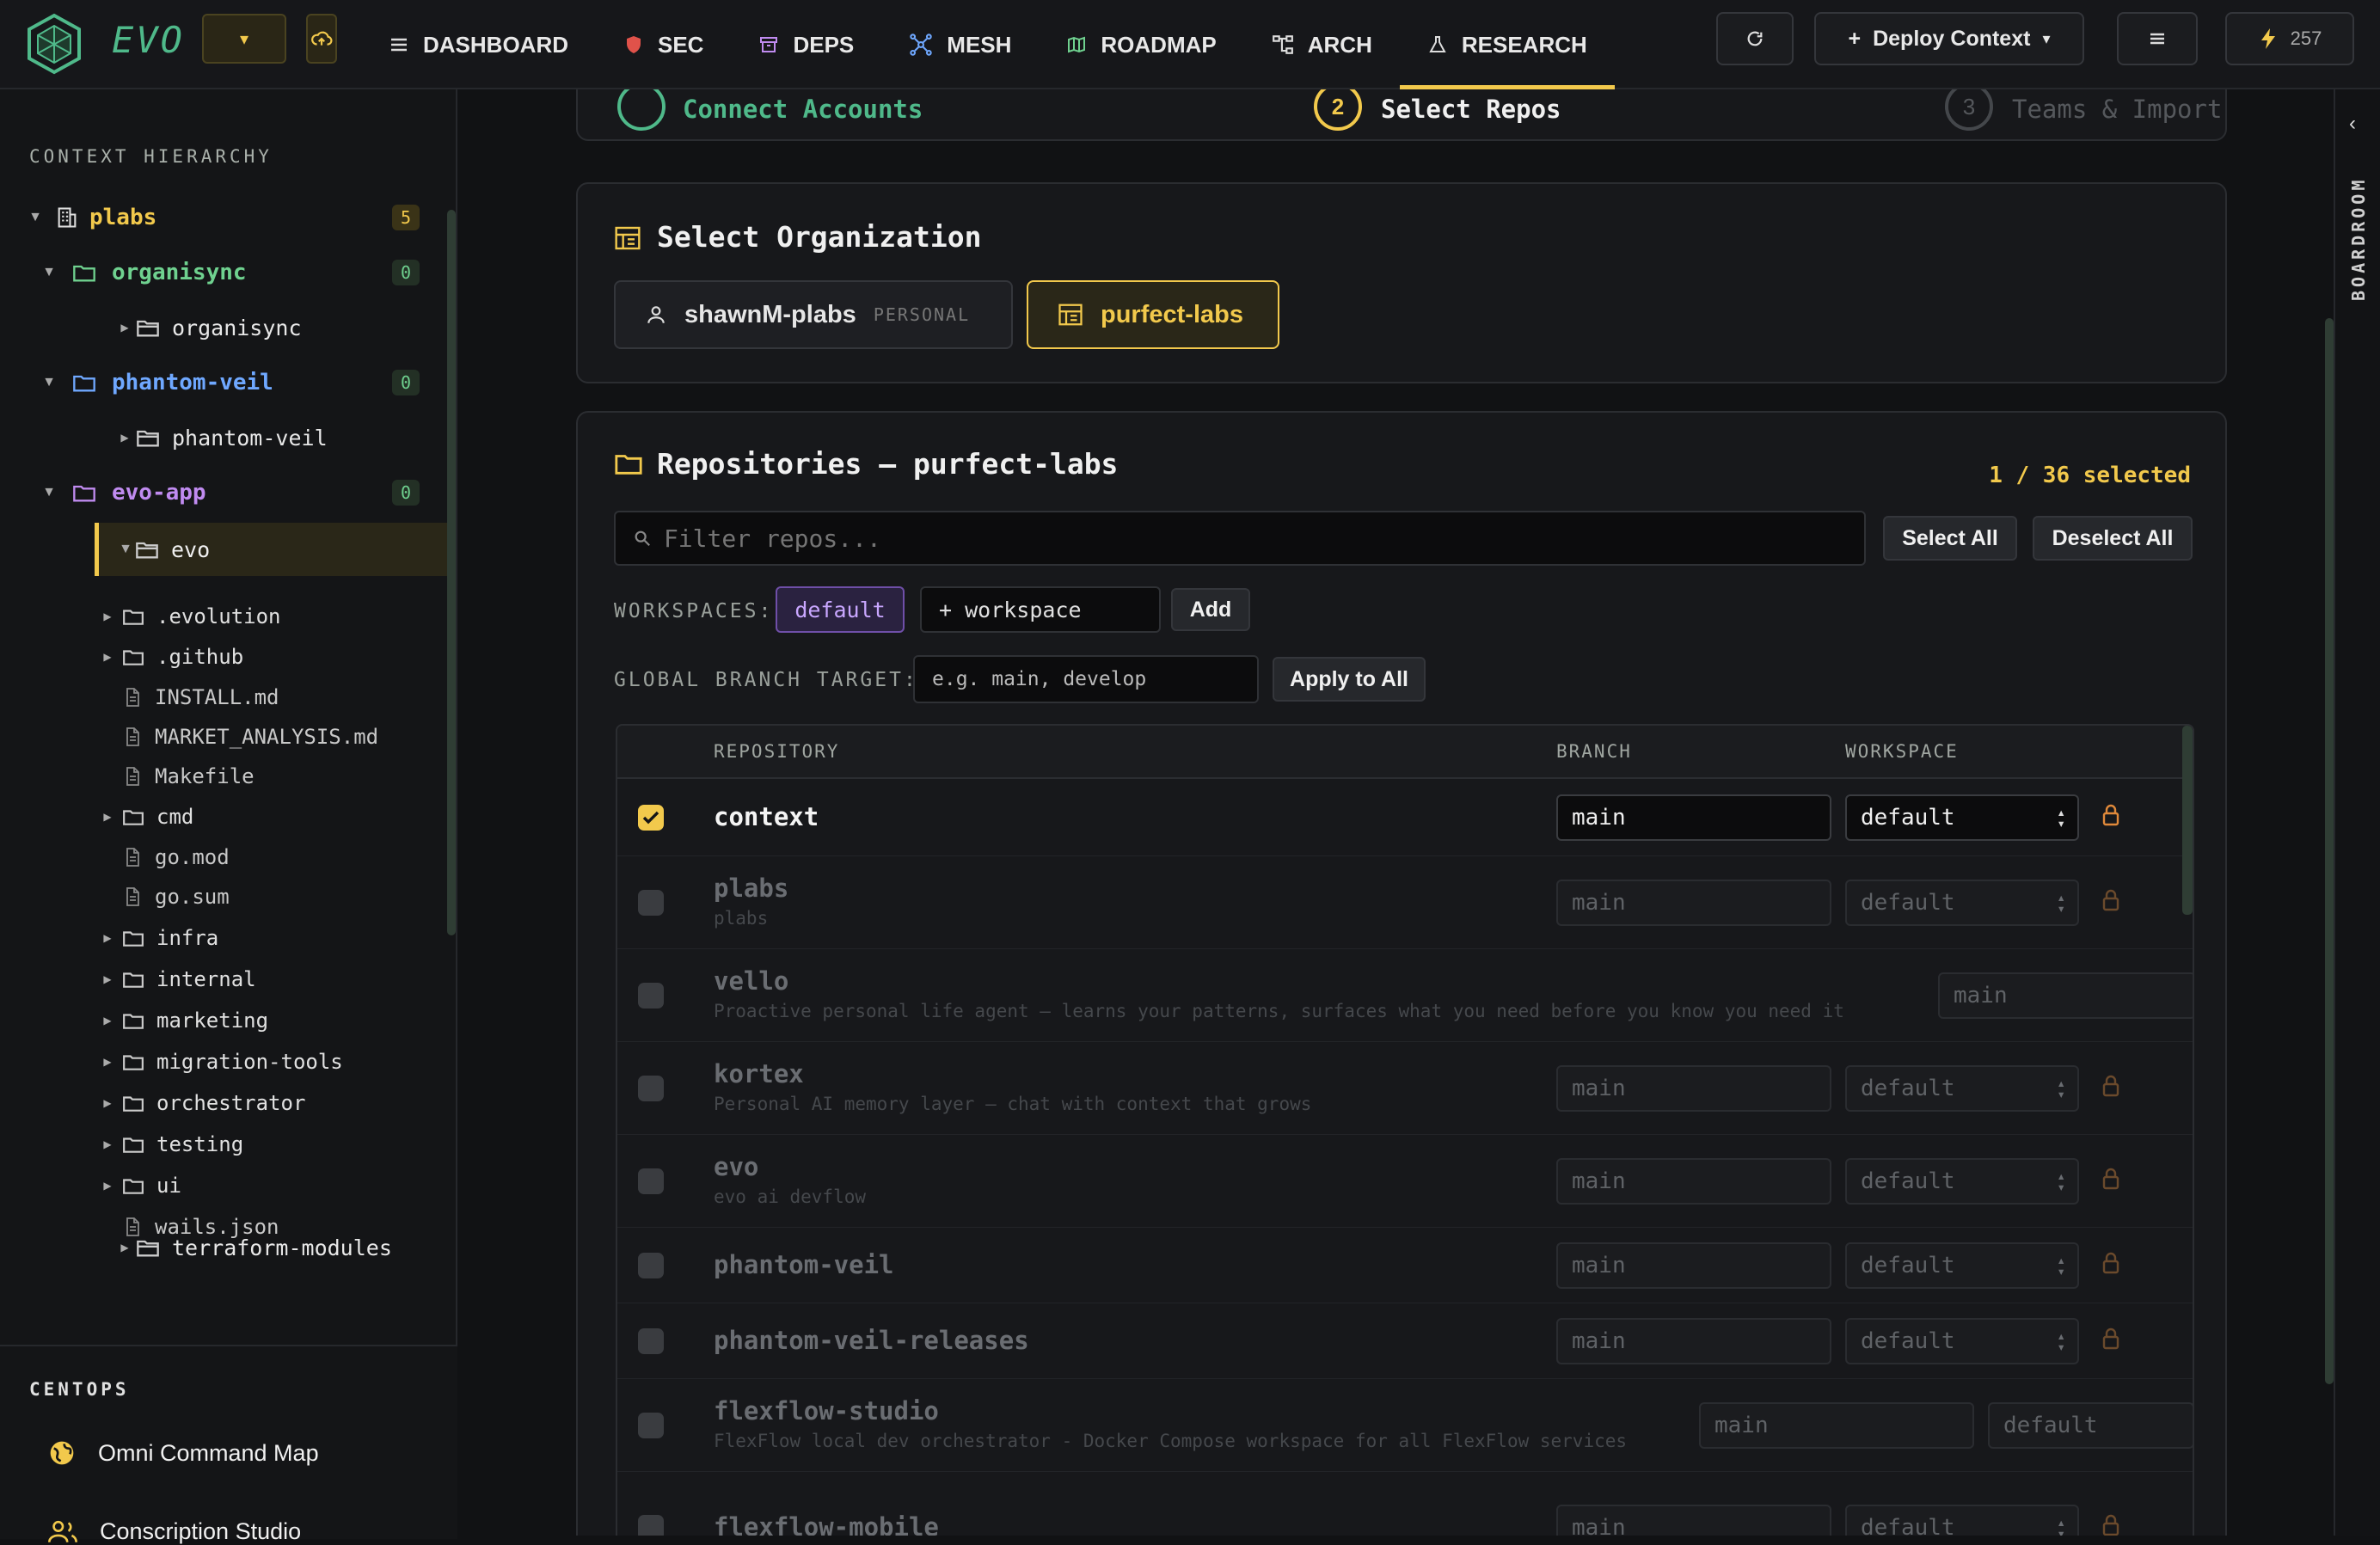  Describe the element at coordinates (223, 382) in the screenshot. I see `tree-group-phantom-veil: ▼ phantom-veil 0` at that location.